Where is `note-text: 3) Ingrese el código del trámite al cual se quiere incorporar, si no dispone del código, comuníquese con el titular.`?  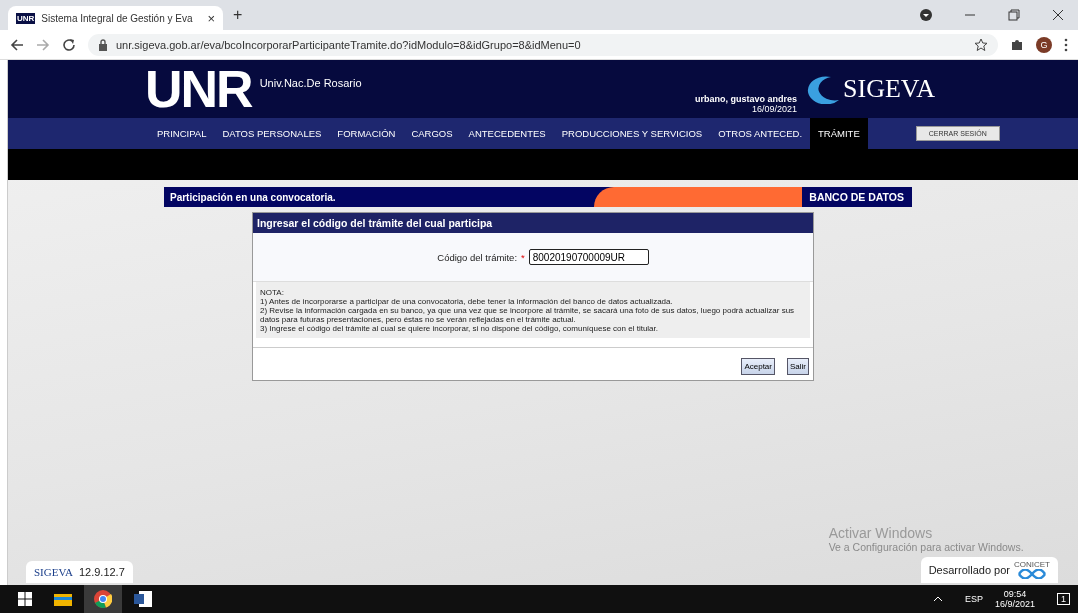
note-text: 3) Ingrese el código del trámite al cual se quiere incorporar, si no dispone del código, comuníquese con el titular. is located at coordinates (459, 328).